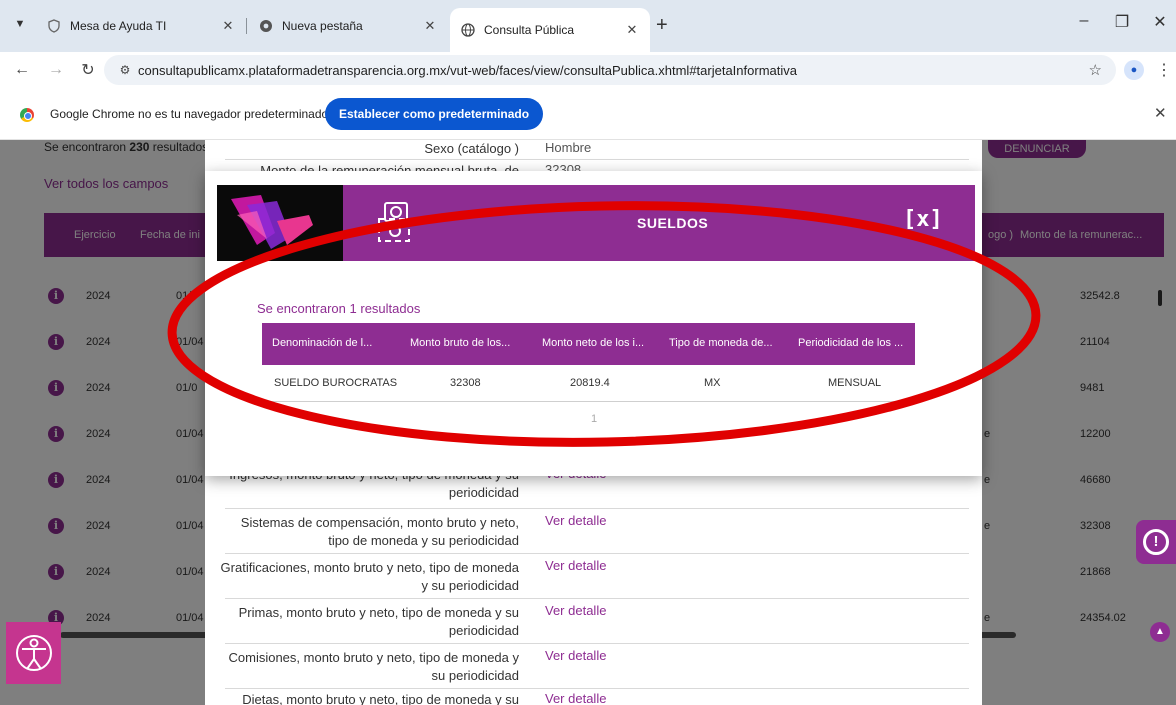 The height and width of the screenshot is (705, 1176). I want to click on exclamation-icon: !, so click(1156, 542).